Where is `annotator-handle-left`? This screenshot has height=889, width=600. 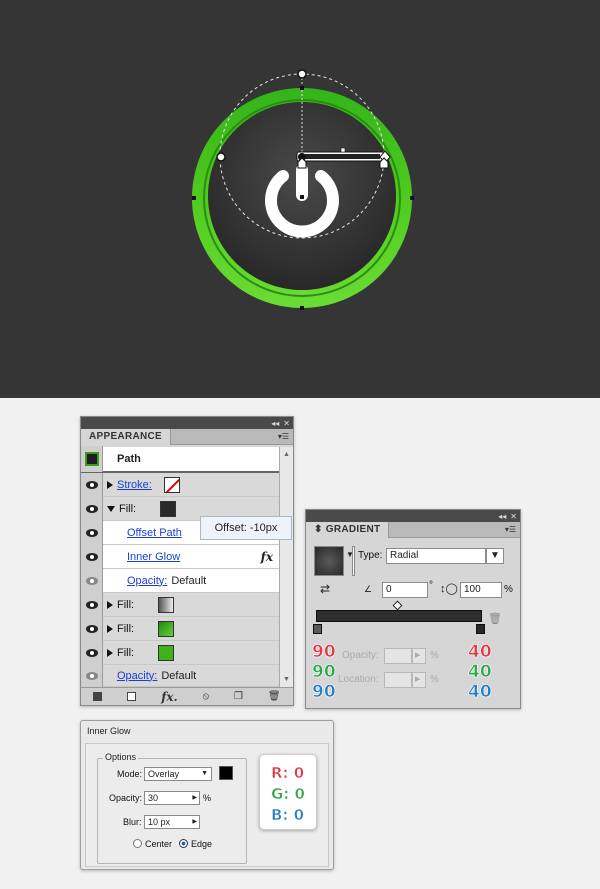
annotator-handle-left is located at coordinates (221, 157).